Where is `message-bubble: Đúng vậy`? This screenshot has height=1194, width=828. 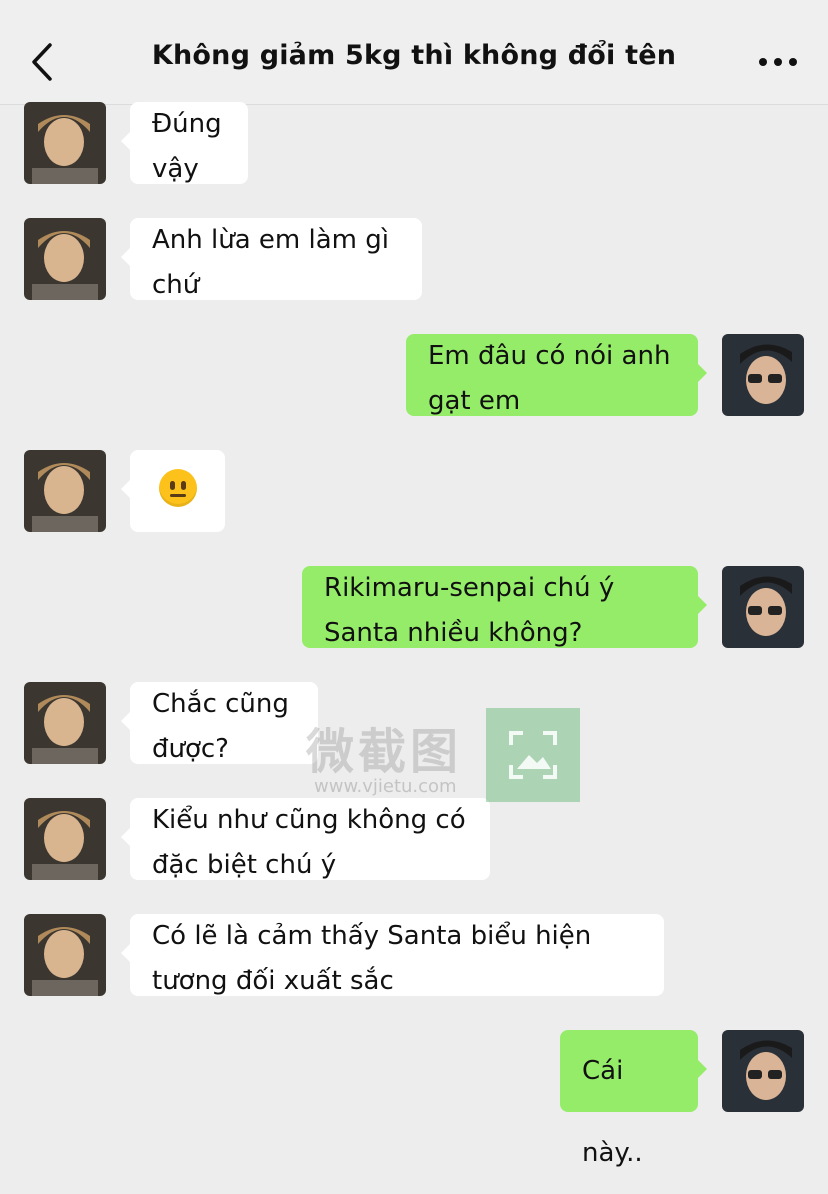 message-bubble: Đúng vậy is located at coordinates (184, 143).